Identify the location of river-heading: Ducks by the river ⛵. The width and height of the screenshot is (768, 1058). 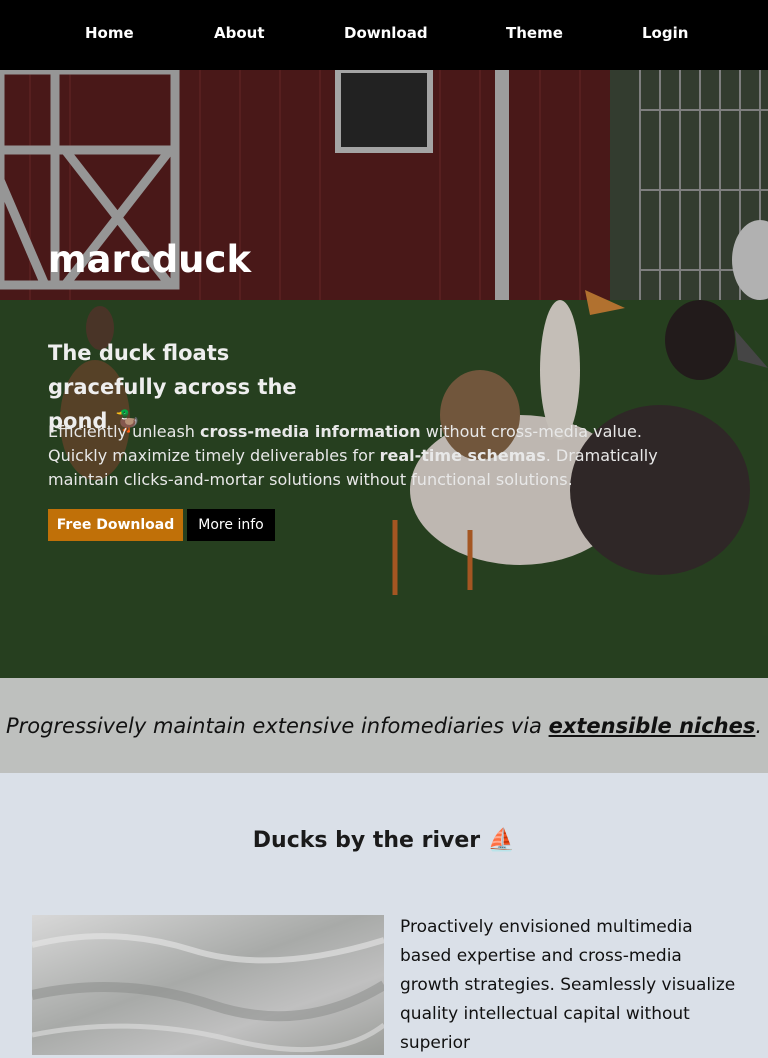
(384, 840).